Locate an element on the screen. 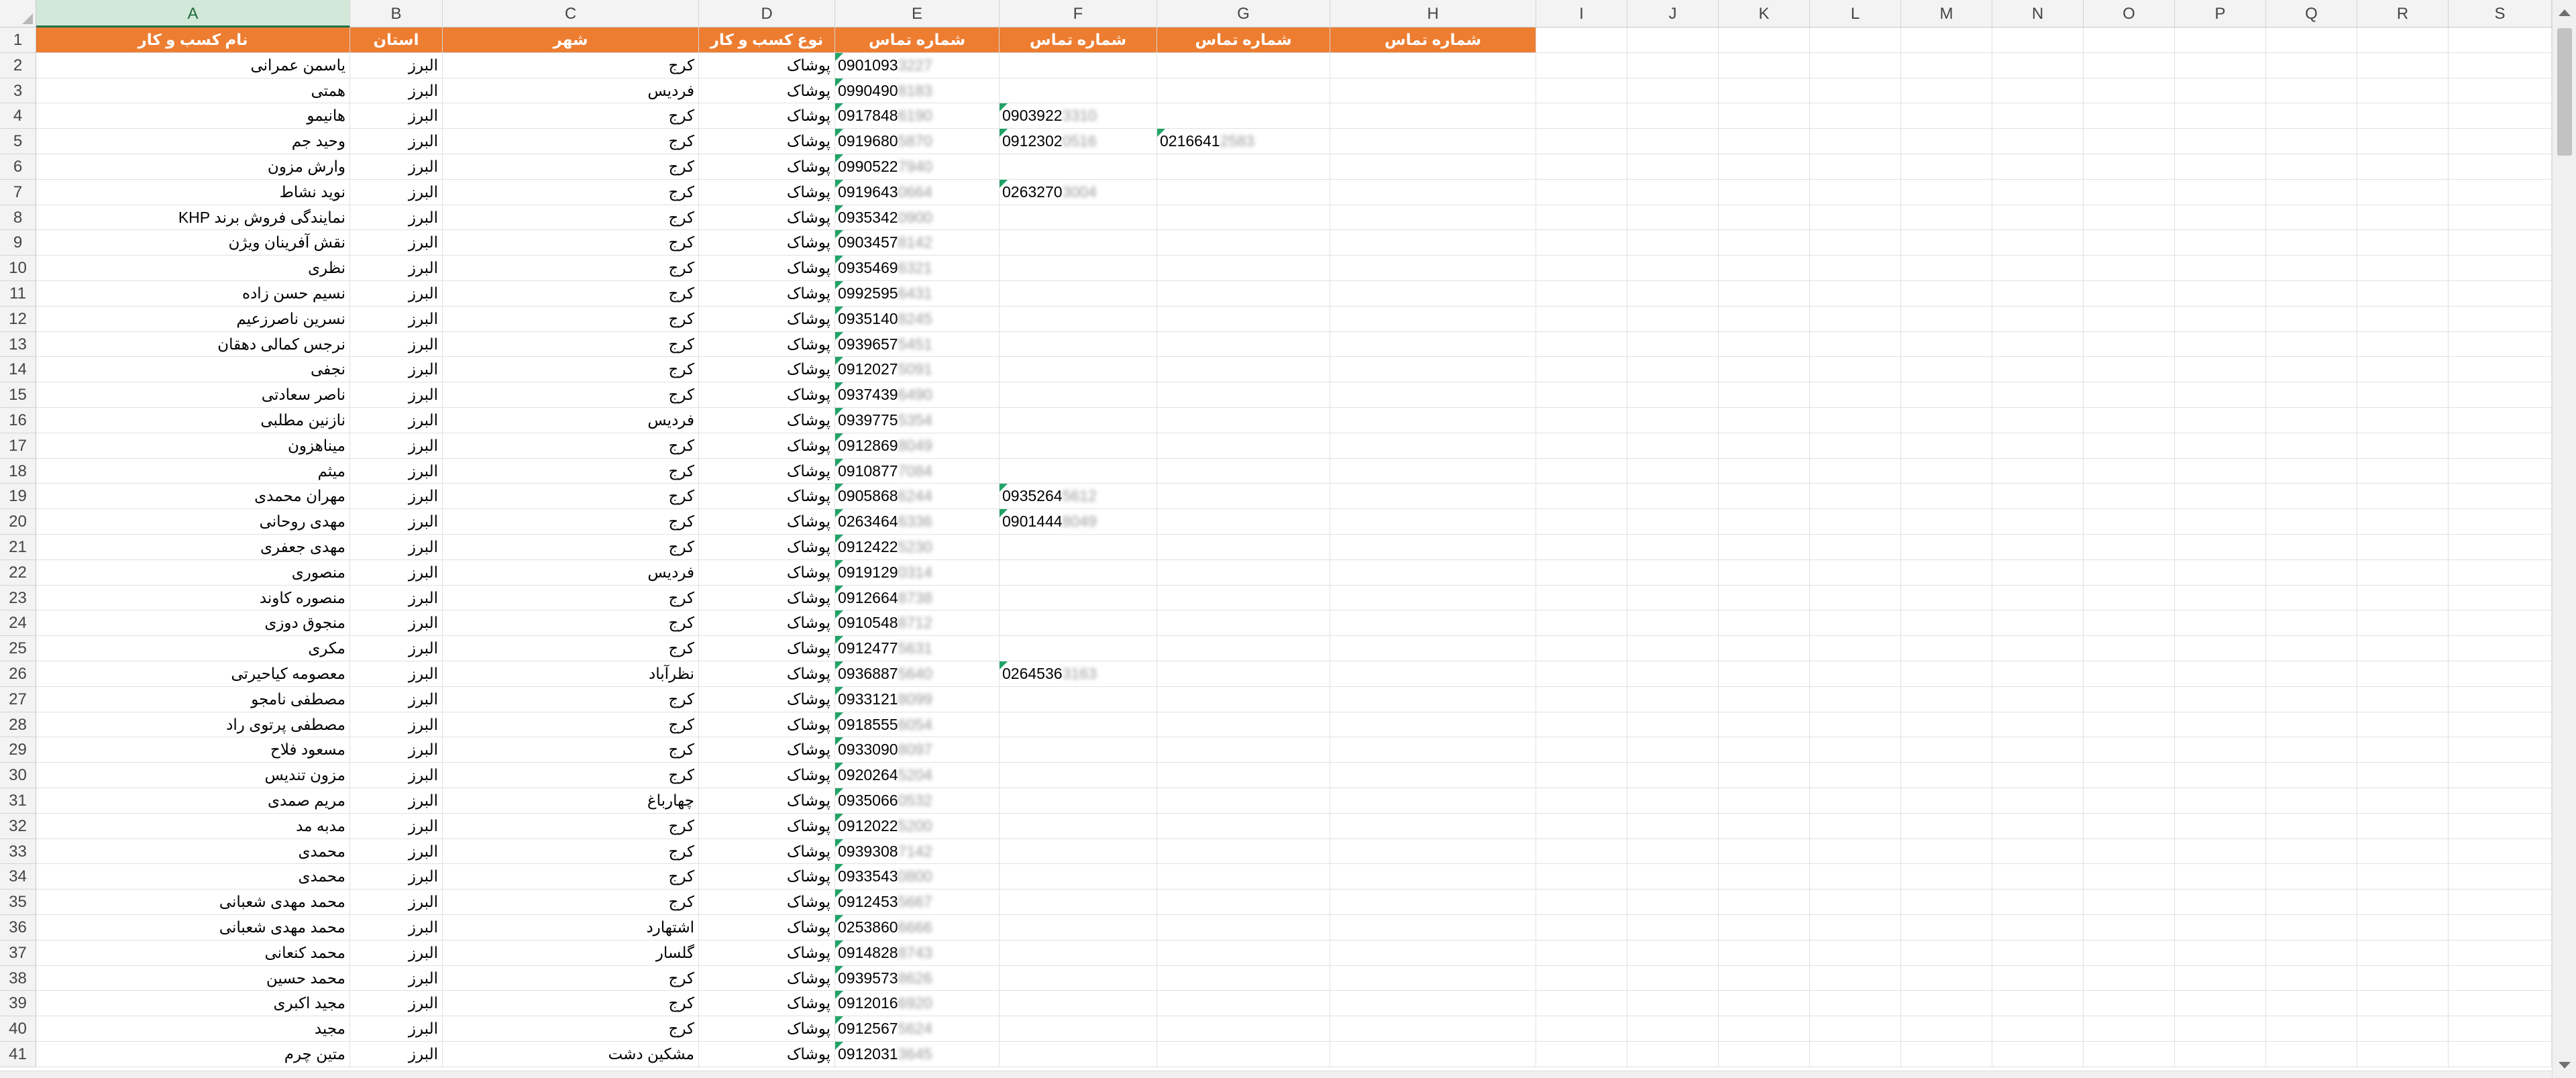 This screenshot has width=2576, height=1078. business-name-cell: مجید اکبری is located at coordinates (193, 1004).